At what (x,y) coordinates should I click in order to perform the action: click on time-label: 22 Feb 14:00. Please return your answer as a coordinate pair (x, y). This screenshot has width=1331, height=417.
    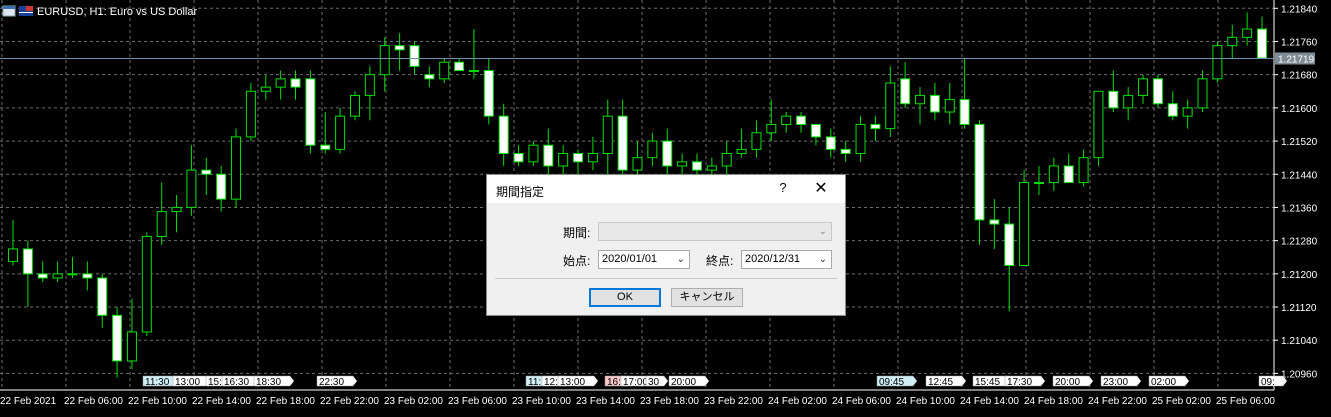
    Looking at the image, I should click on (221, 401).